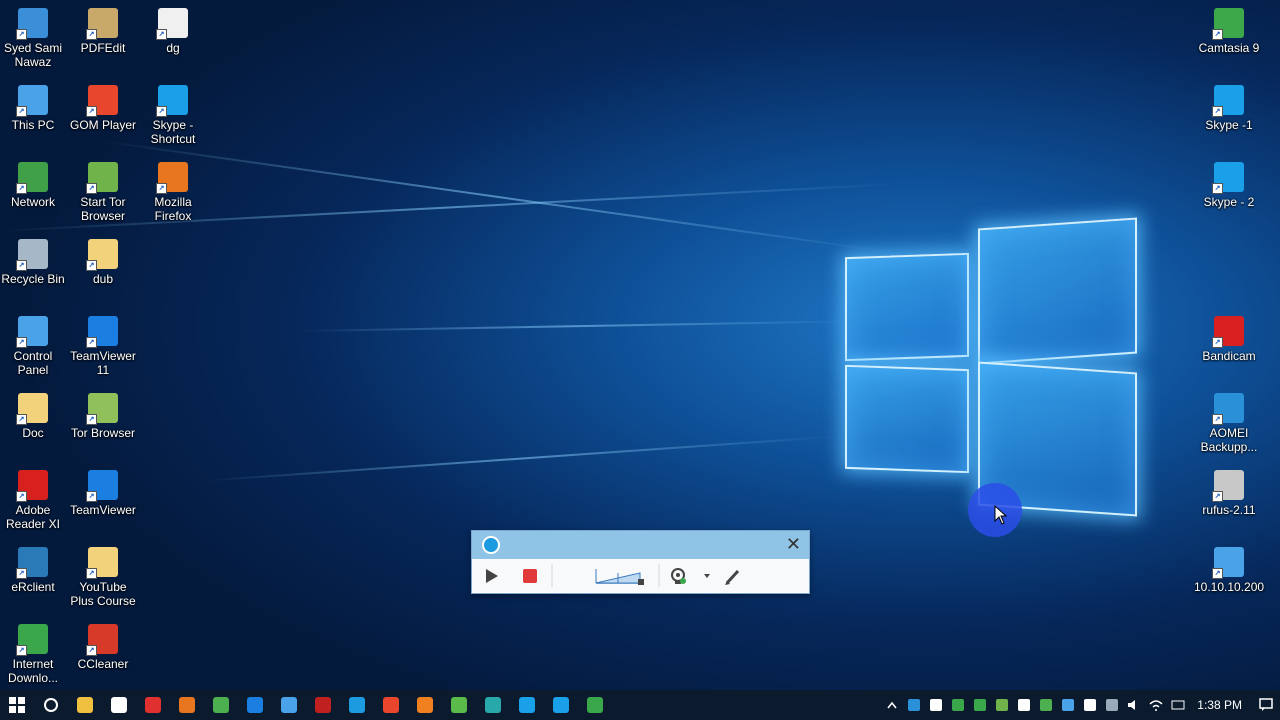 This screenshot has width=1280, height=720. I want to click on desktop-icon-label: Syed Sami Nawaz, so click(33, 55).